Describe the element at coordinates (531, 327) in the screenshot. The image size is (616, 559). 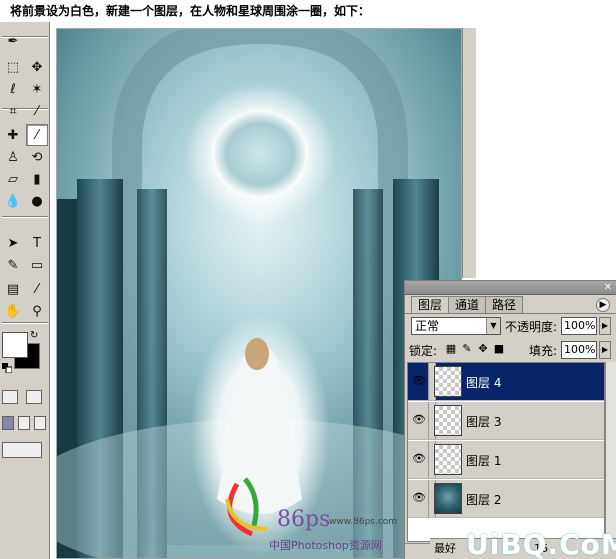
I see `opacity-label: 不透明度:` at that location.